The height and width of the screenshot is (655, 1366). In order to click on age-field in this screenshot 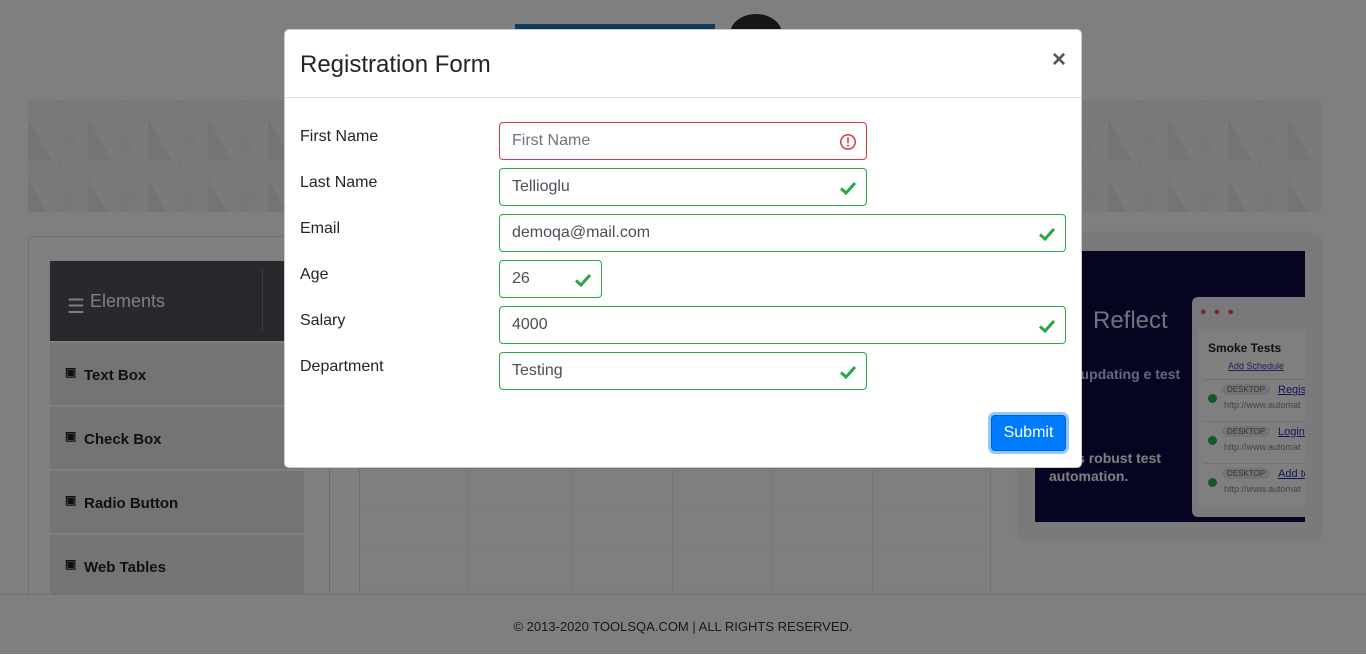, I will do `click(550, 279)`.